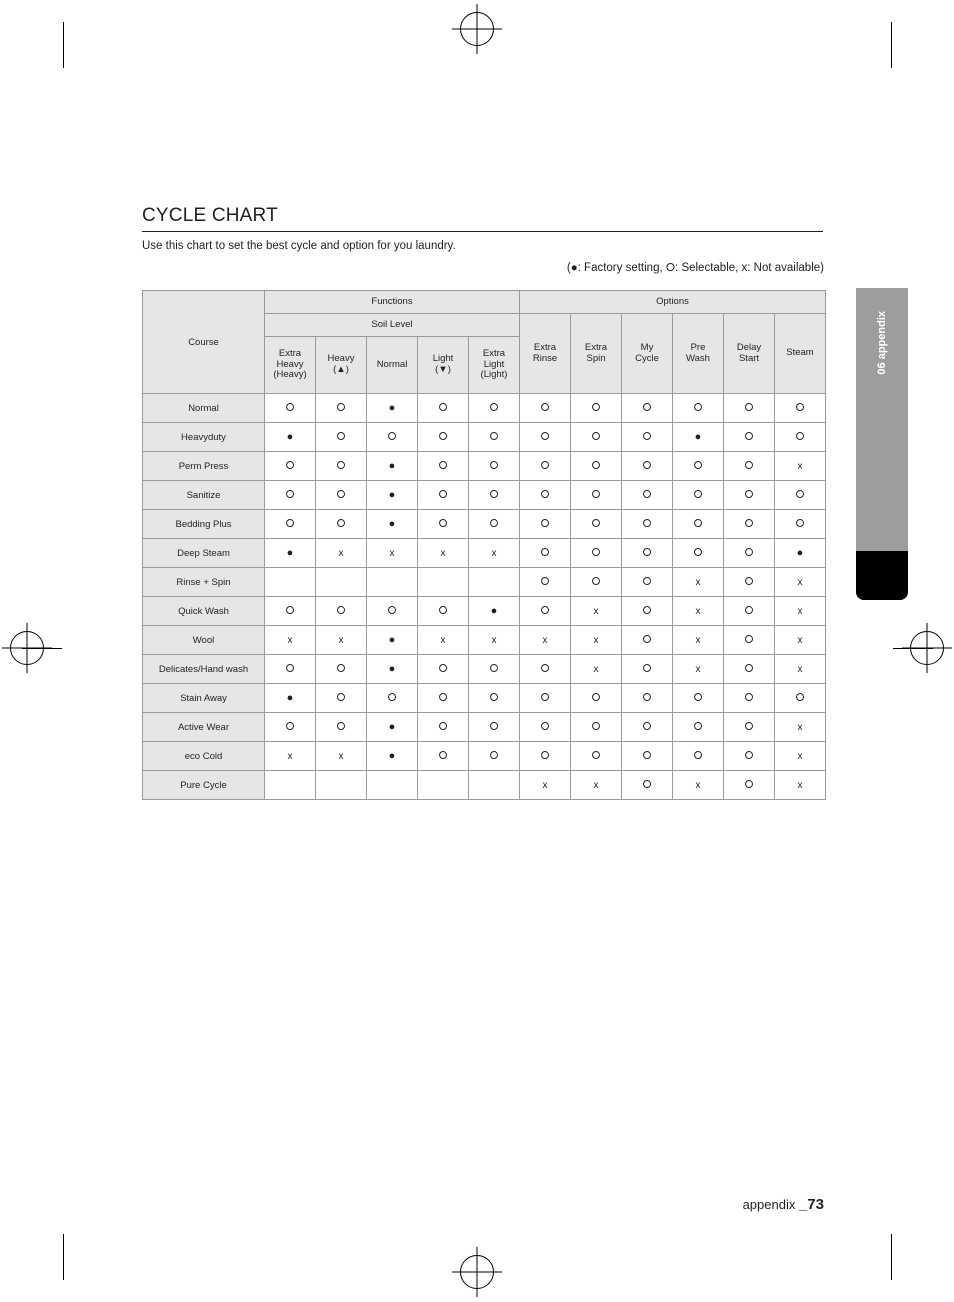  I want to click on header-option-delay-start: Delay Start, so click(749, 353).